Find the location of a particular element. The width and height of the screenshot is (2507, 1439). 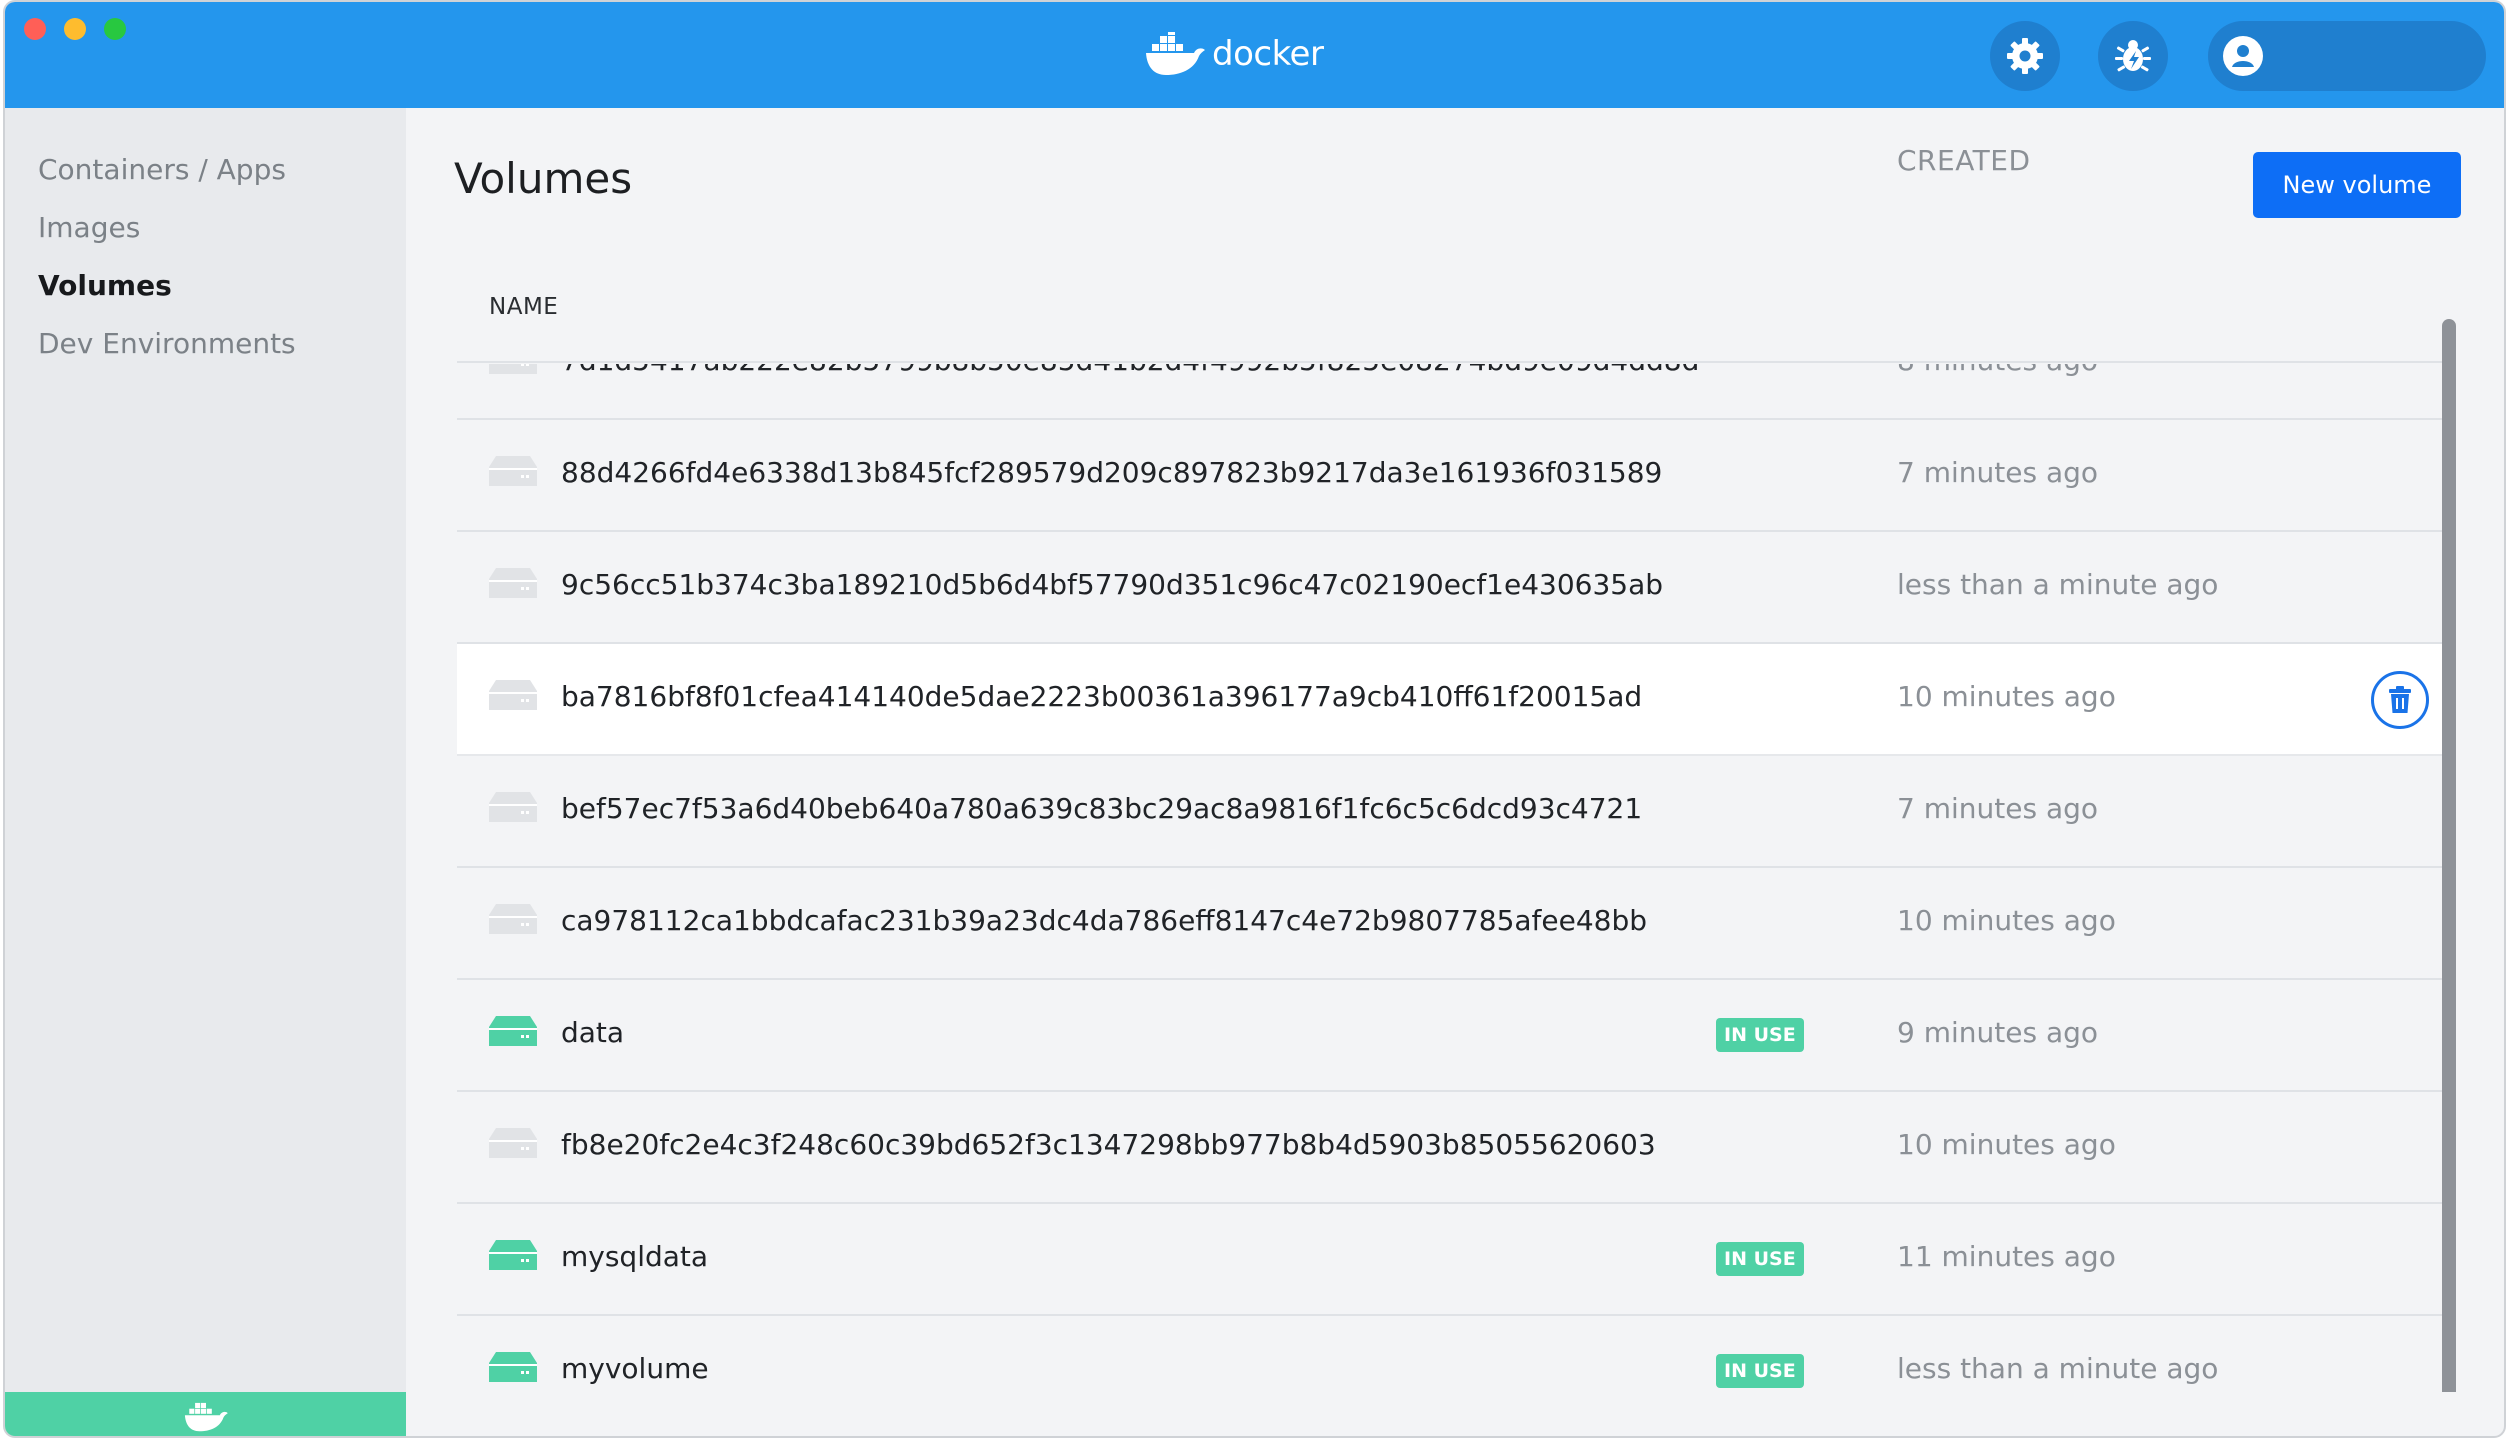

column-header-name: NAME is located at coordinates (523, 307).